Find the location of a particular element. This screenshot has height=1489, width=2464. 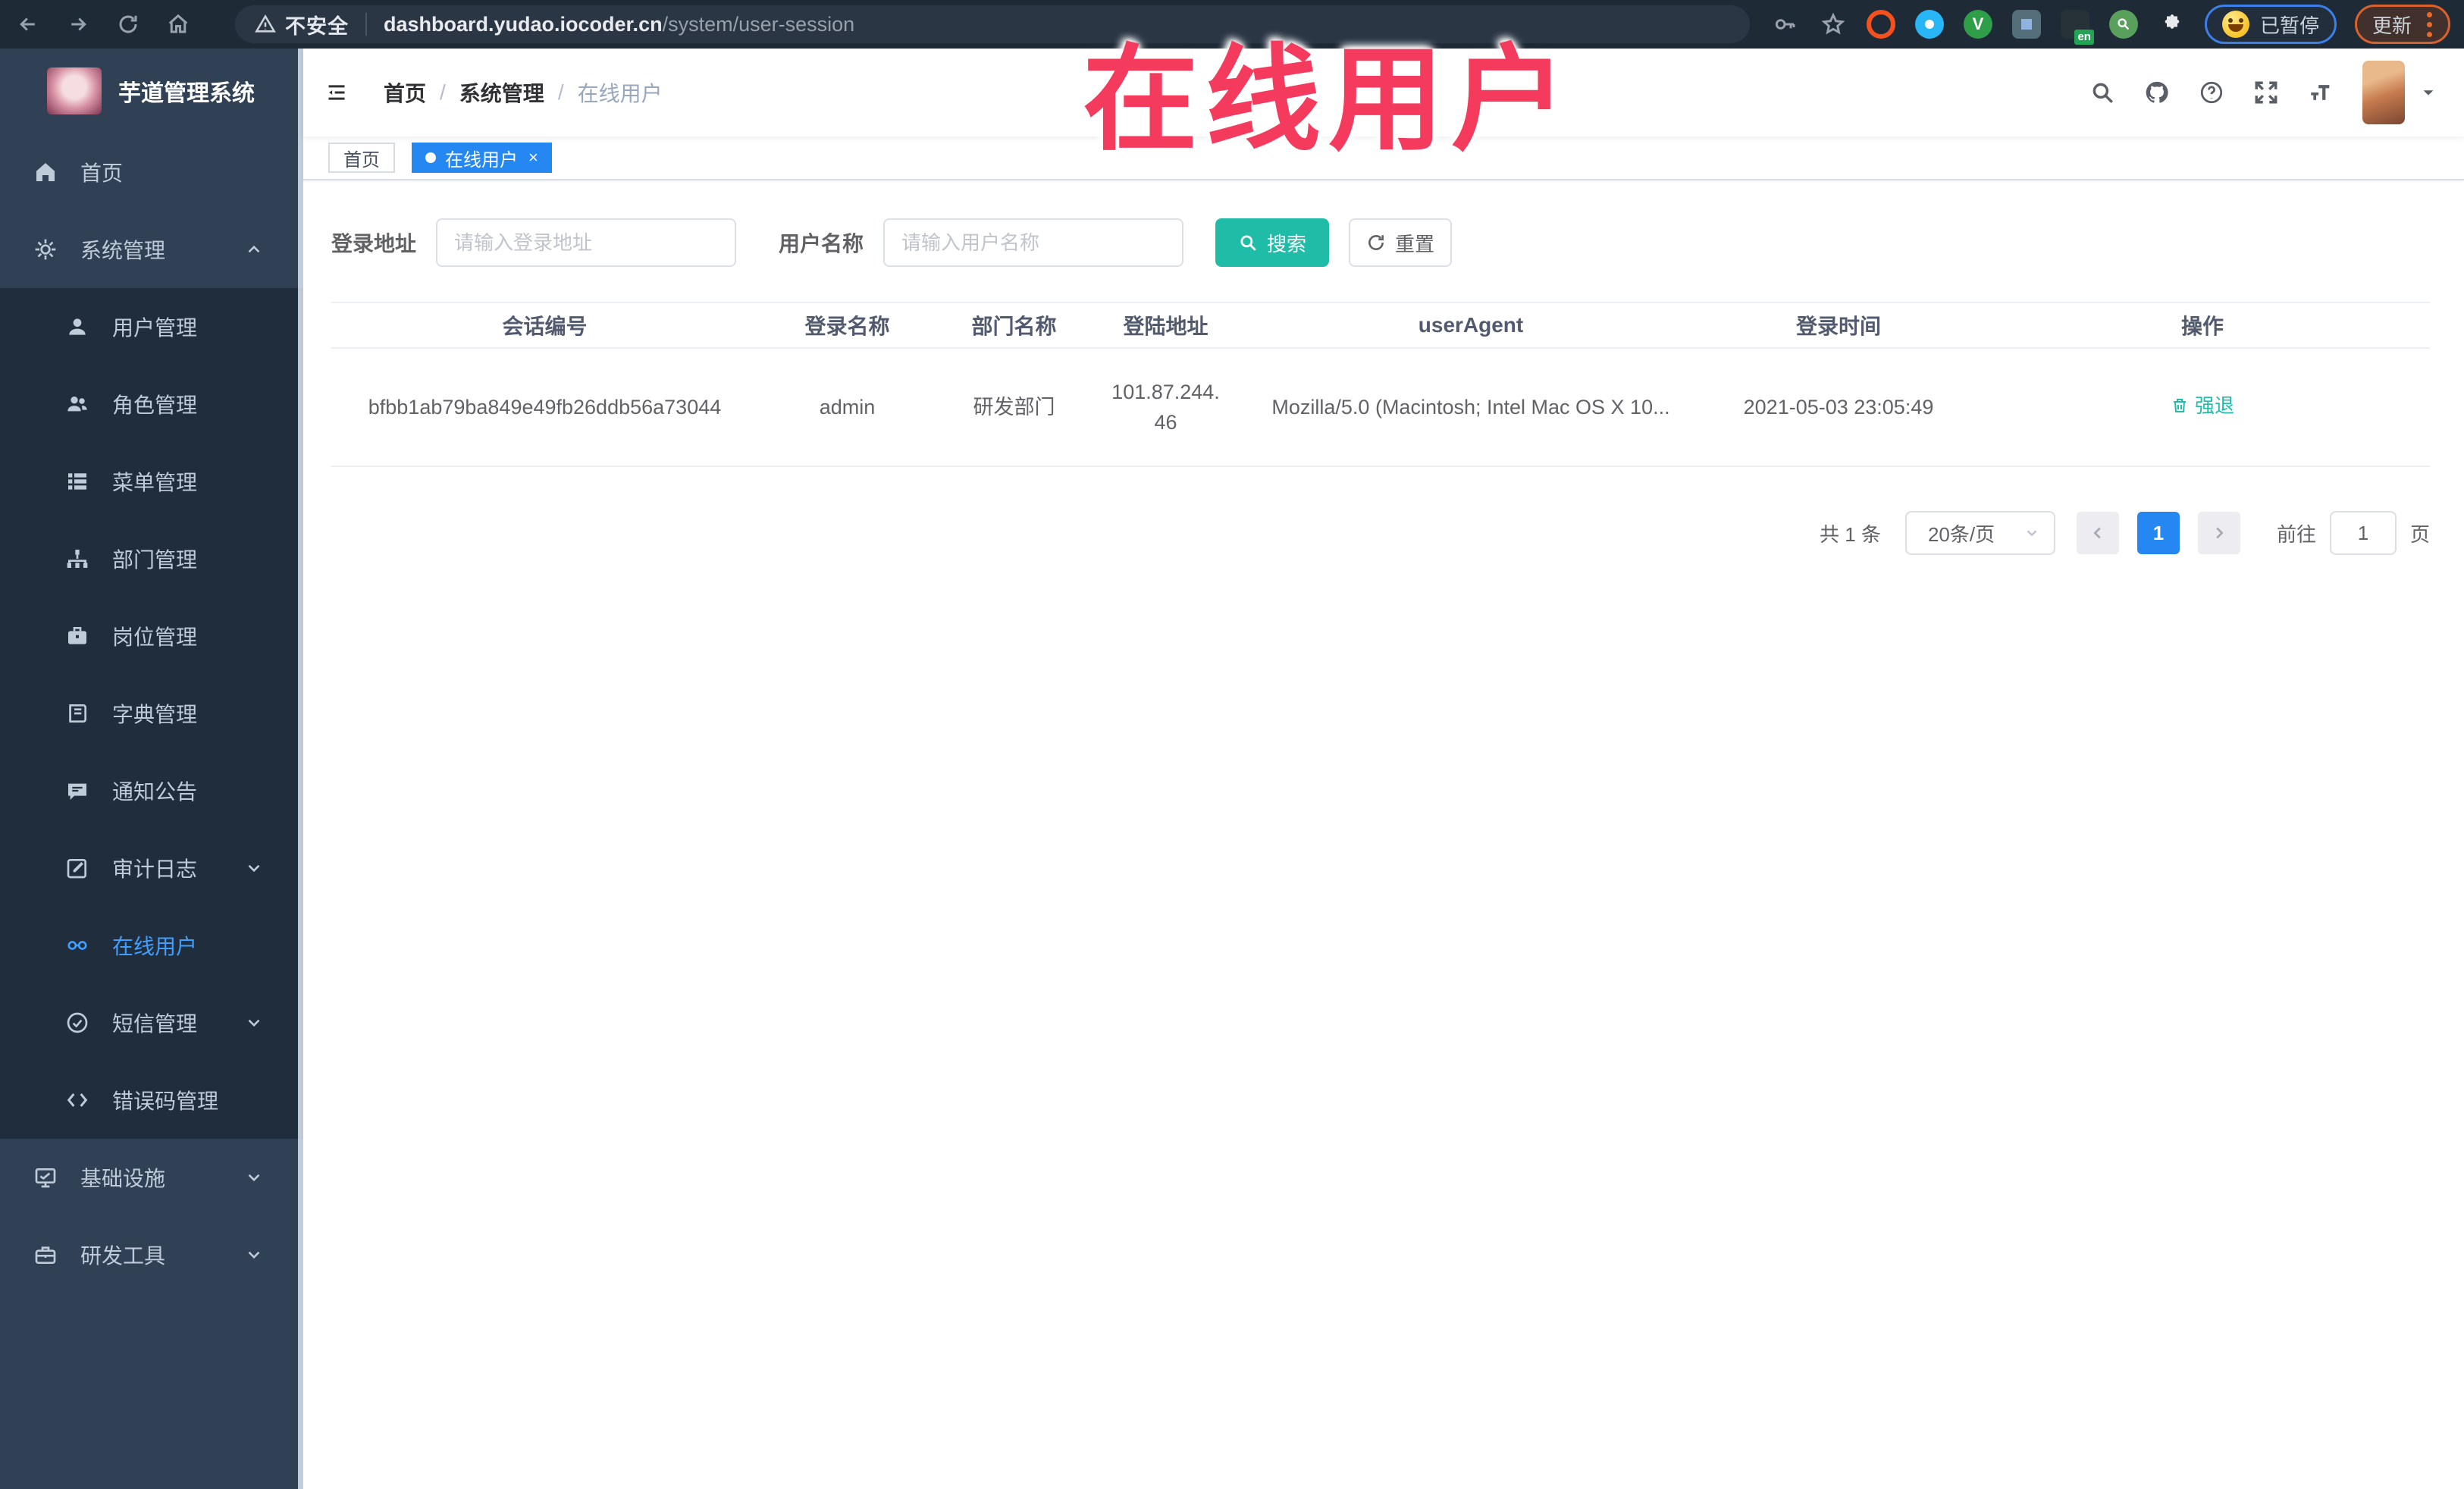

font-size-icon is located at coordinates (2320, 92).